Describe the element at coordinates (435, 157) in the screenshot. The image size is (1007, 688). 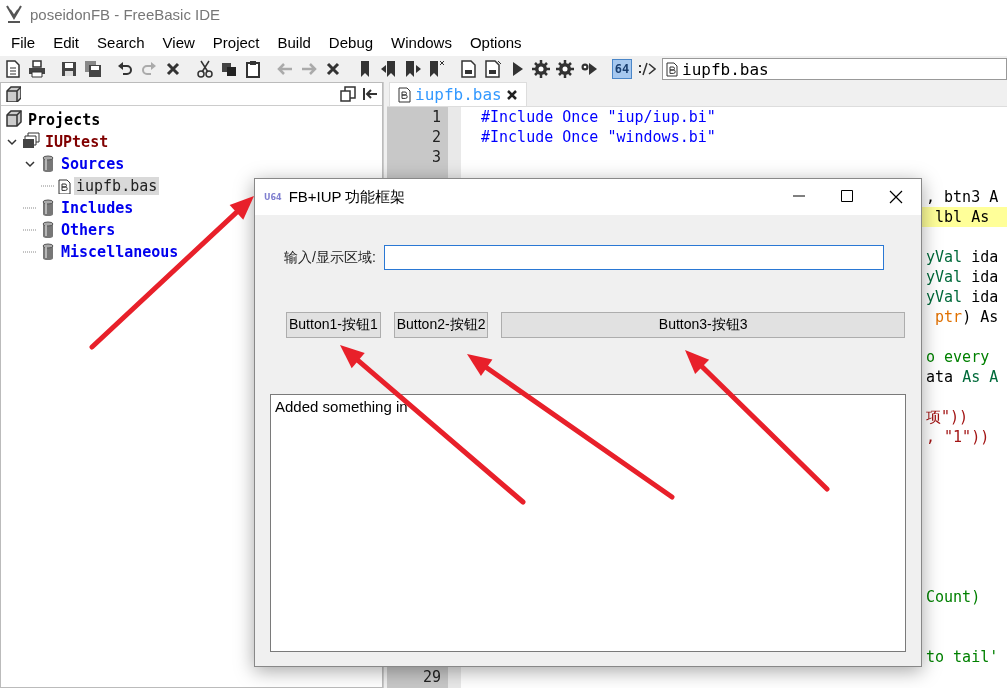
I see `line-number: 3` at that location.